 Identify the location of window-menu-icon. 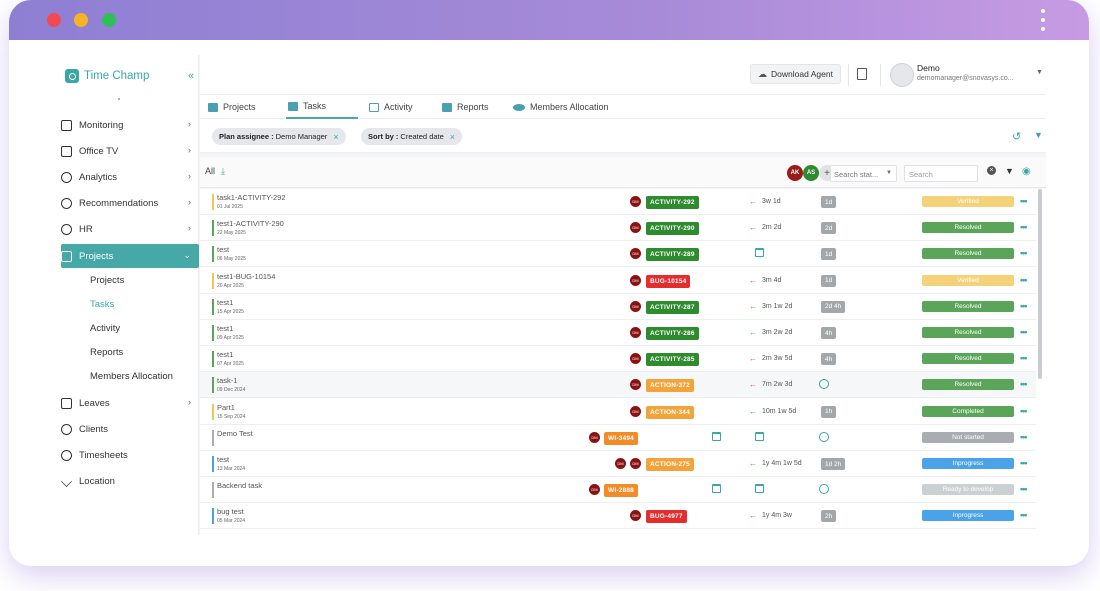
(1043, 20).